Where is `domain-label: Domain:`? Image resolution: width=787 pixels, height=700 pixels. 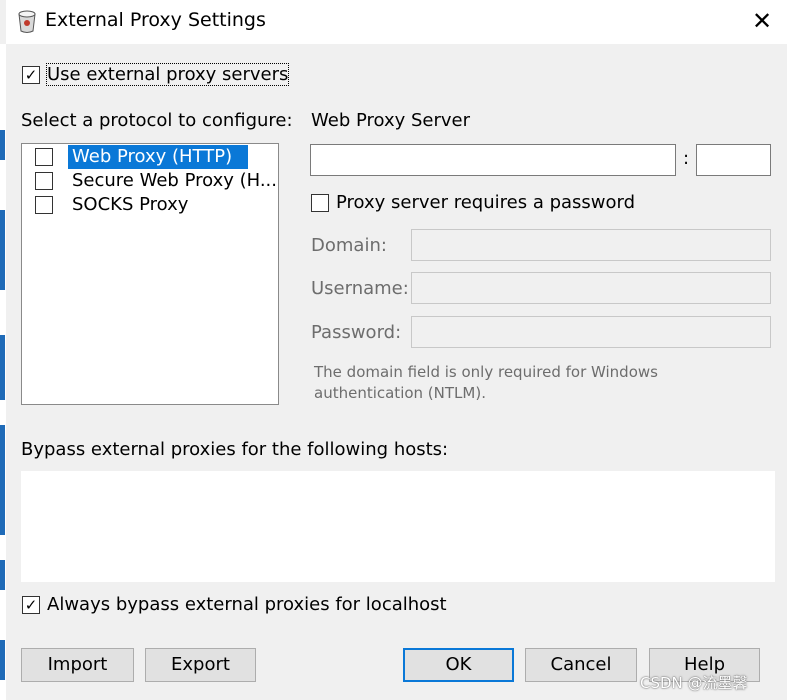
domain-label: Domain: is located at coordinates (349, 245).